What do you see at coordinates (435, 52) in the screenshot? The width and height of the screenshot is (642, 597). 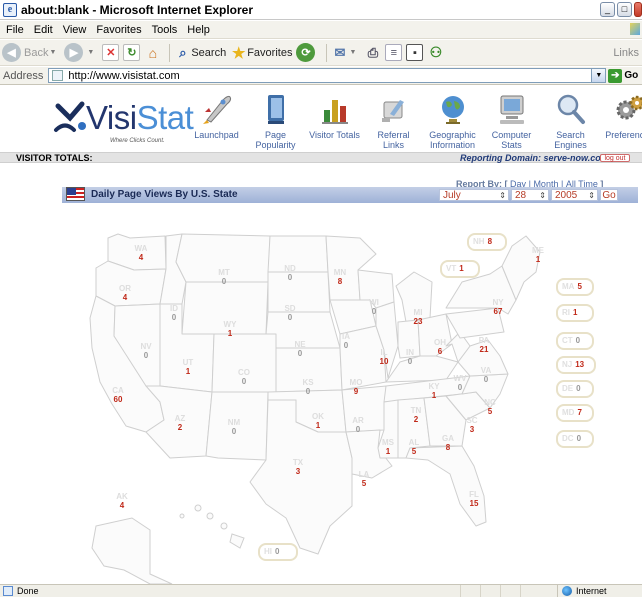 I see `messenger-button: ⚇` at bounding box center [435, 52].